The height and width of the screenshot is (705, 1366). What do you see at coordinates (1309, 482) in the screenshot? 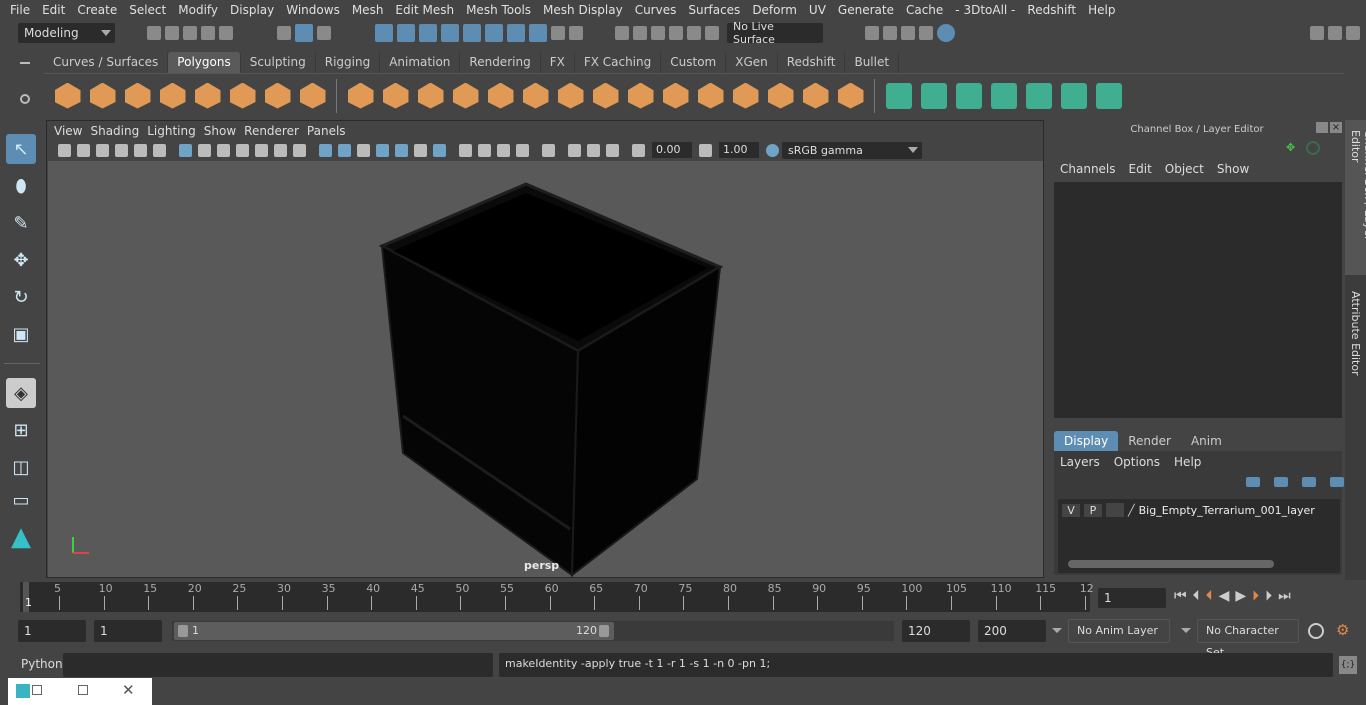
I see `new-empty-layer-icon` at bounding box center [1309, 482].